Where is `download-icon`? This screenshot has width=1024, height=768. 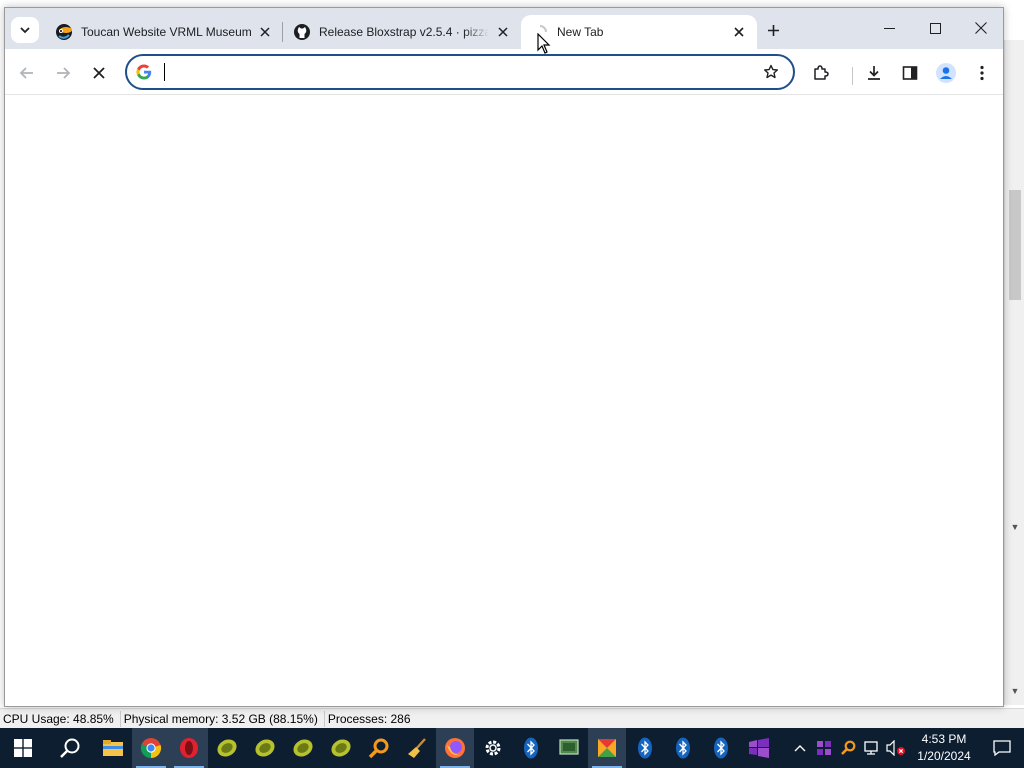 download-icon is located at coordinates (874, 73).